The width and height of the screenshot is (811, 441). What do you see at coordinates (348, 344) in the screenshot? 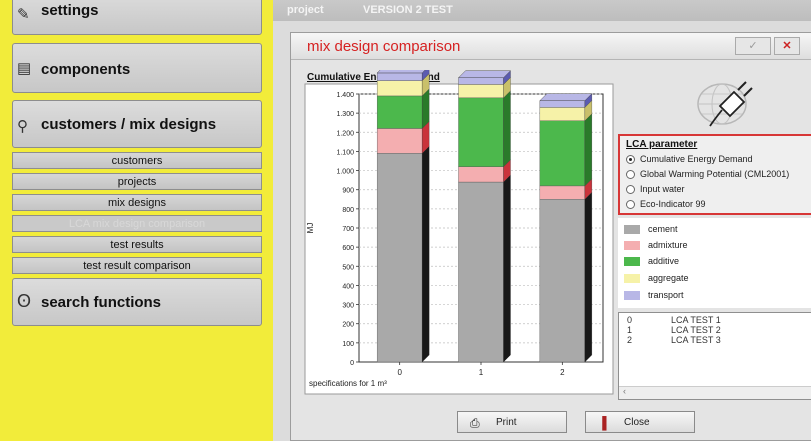
I see `y-tick-label: 100` at bounding box center [348, 344].